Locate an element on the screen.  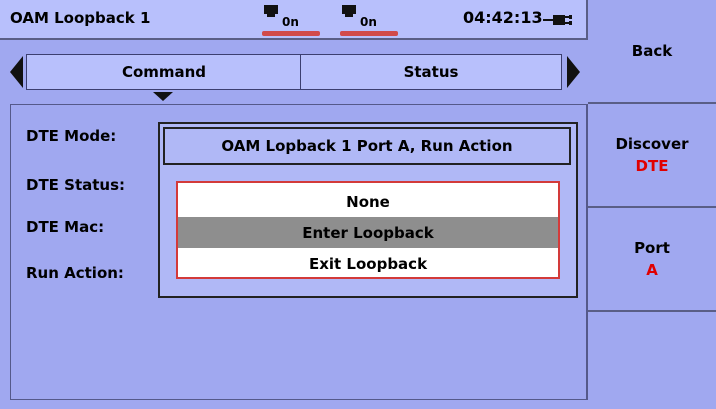
dialog-title: OAM Lopback 1 Port A, Run Action is located at coordinates (367, 146).